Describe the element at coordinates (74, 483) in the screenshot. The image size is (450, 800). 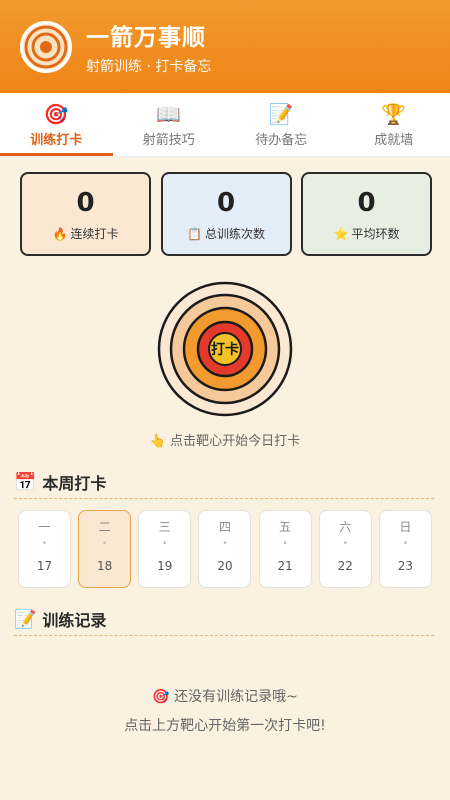
I see `section-title-text: 本周打卡` at that location.